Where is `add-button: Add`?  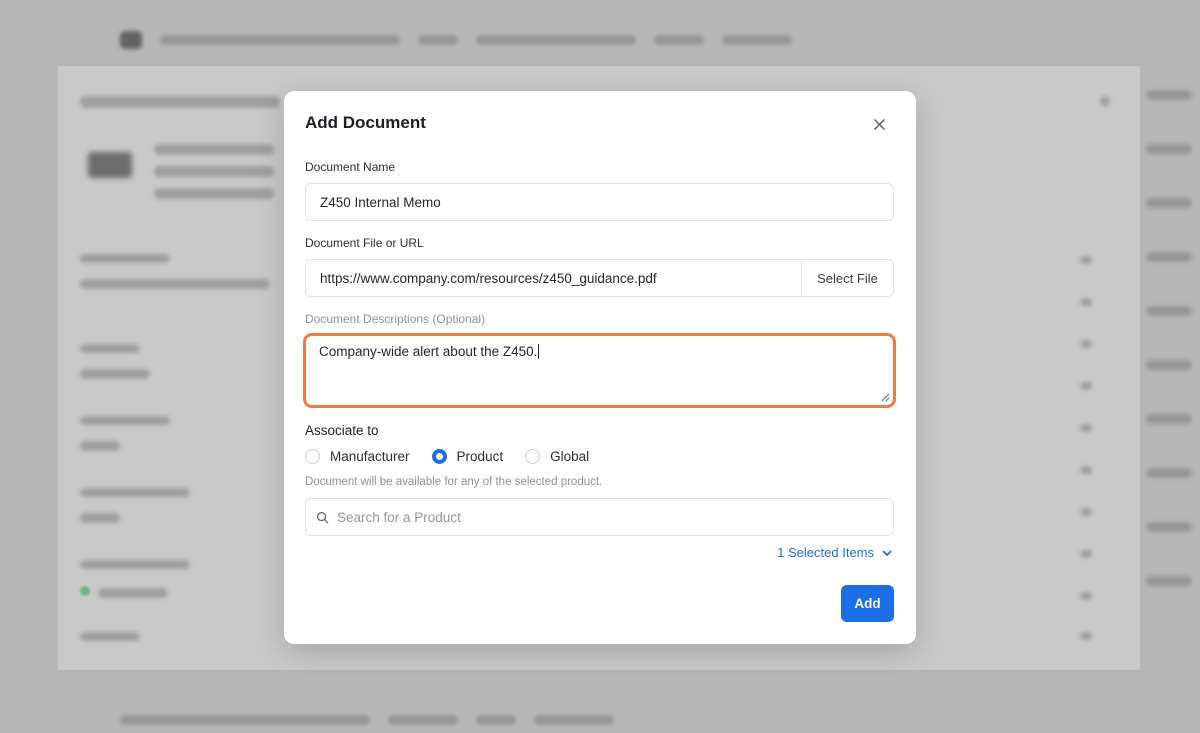
add-button: Add is located at coordinates (867, 603).